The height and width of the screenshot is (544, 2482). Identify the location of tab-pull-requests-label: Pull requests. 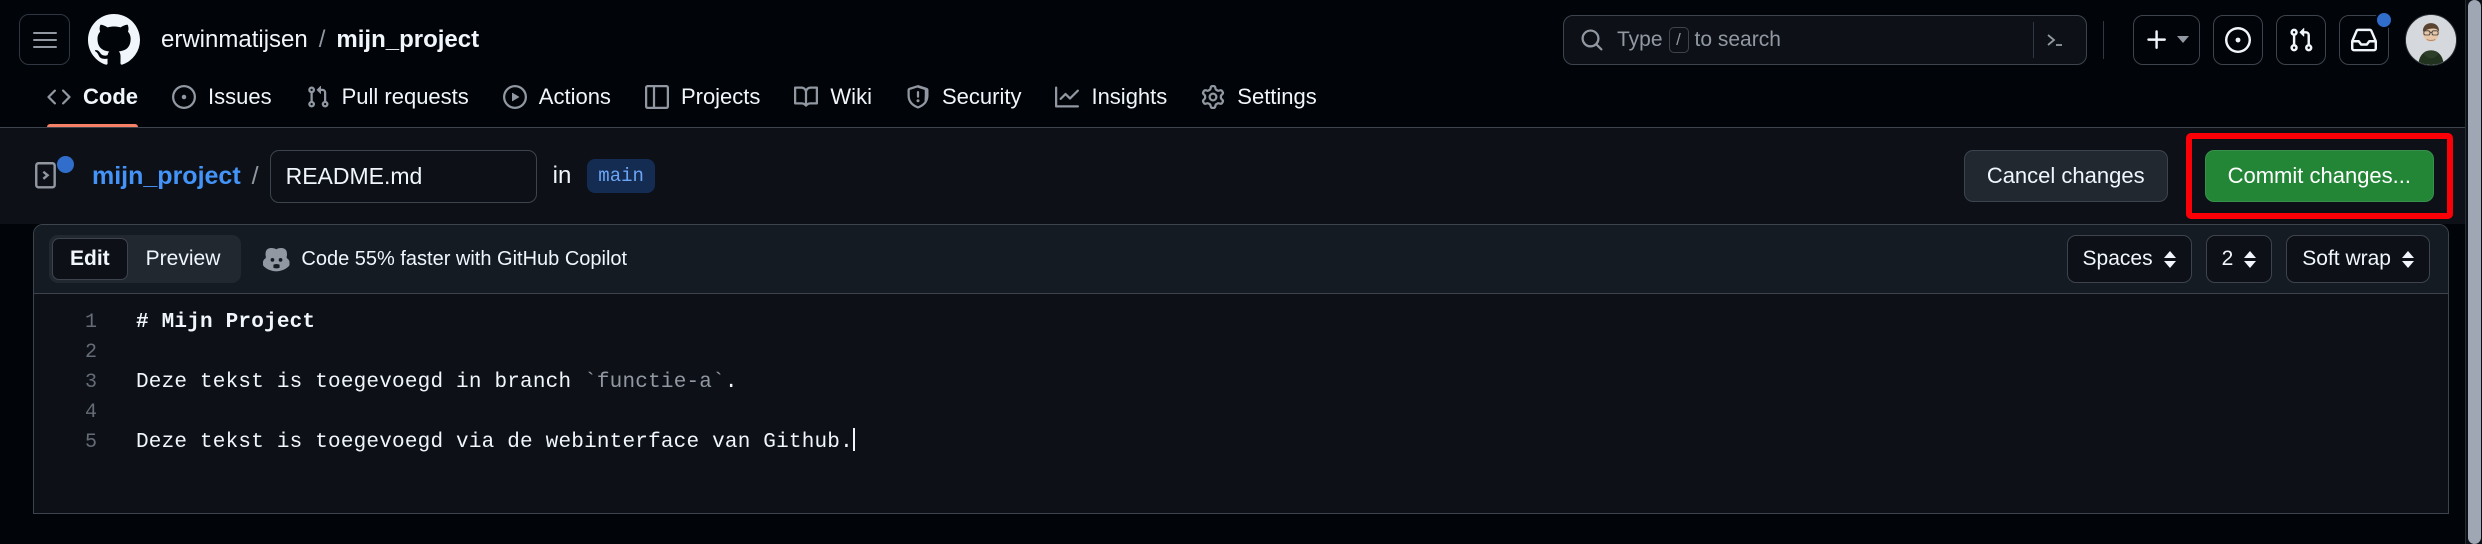
(405, 96).